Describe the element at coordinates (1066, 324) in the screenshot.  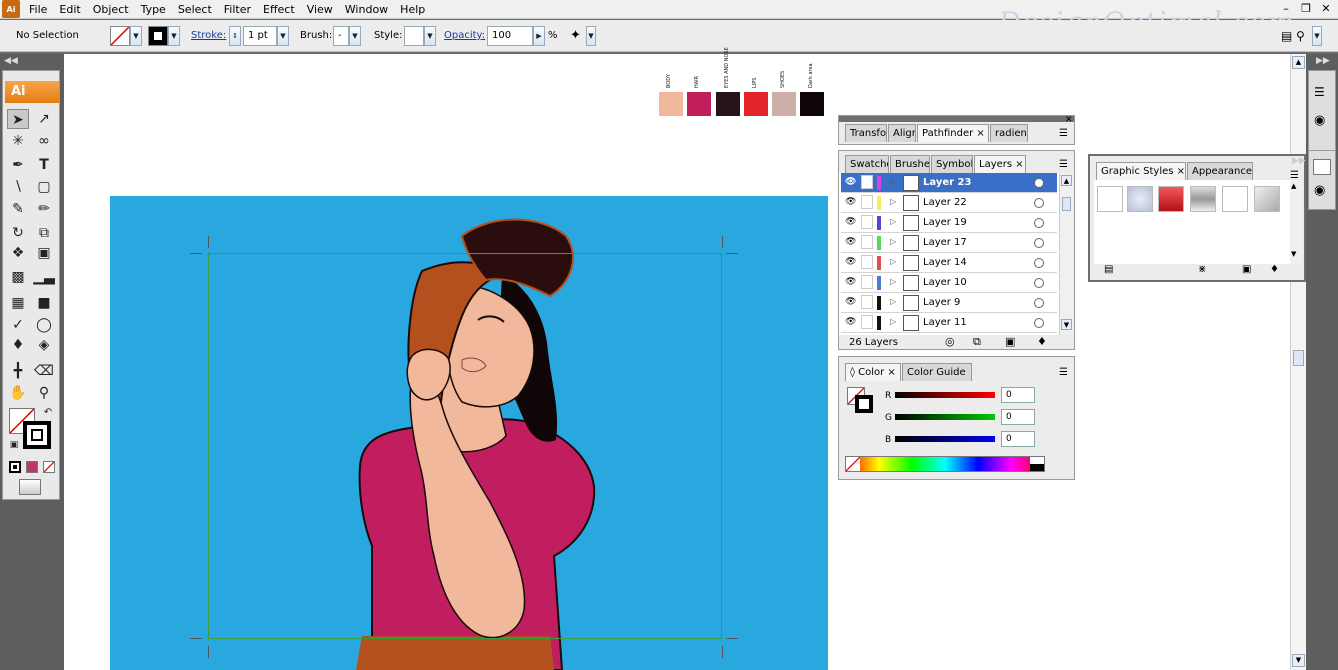
I see `layers-scroll-down-icon: ▼` at that location.